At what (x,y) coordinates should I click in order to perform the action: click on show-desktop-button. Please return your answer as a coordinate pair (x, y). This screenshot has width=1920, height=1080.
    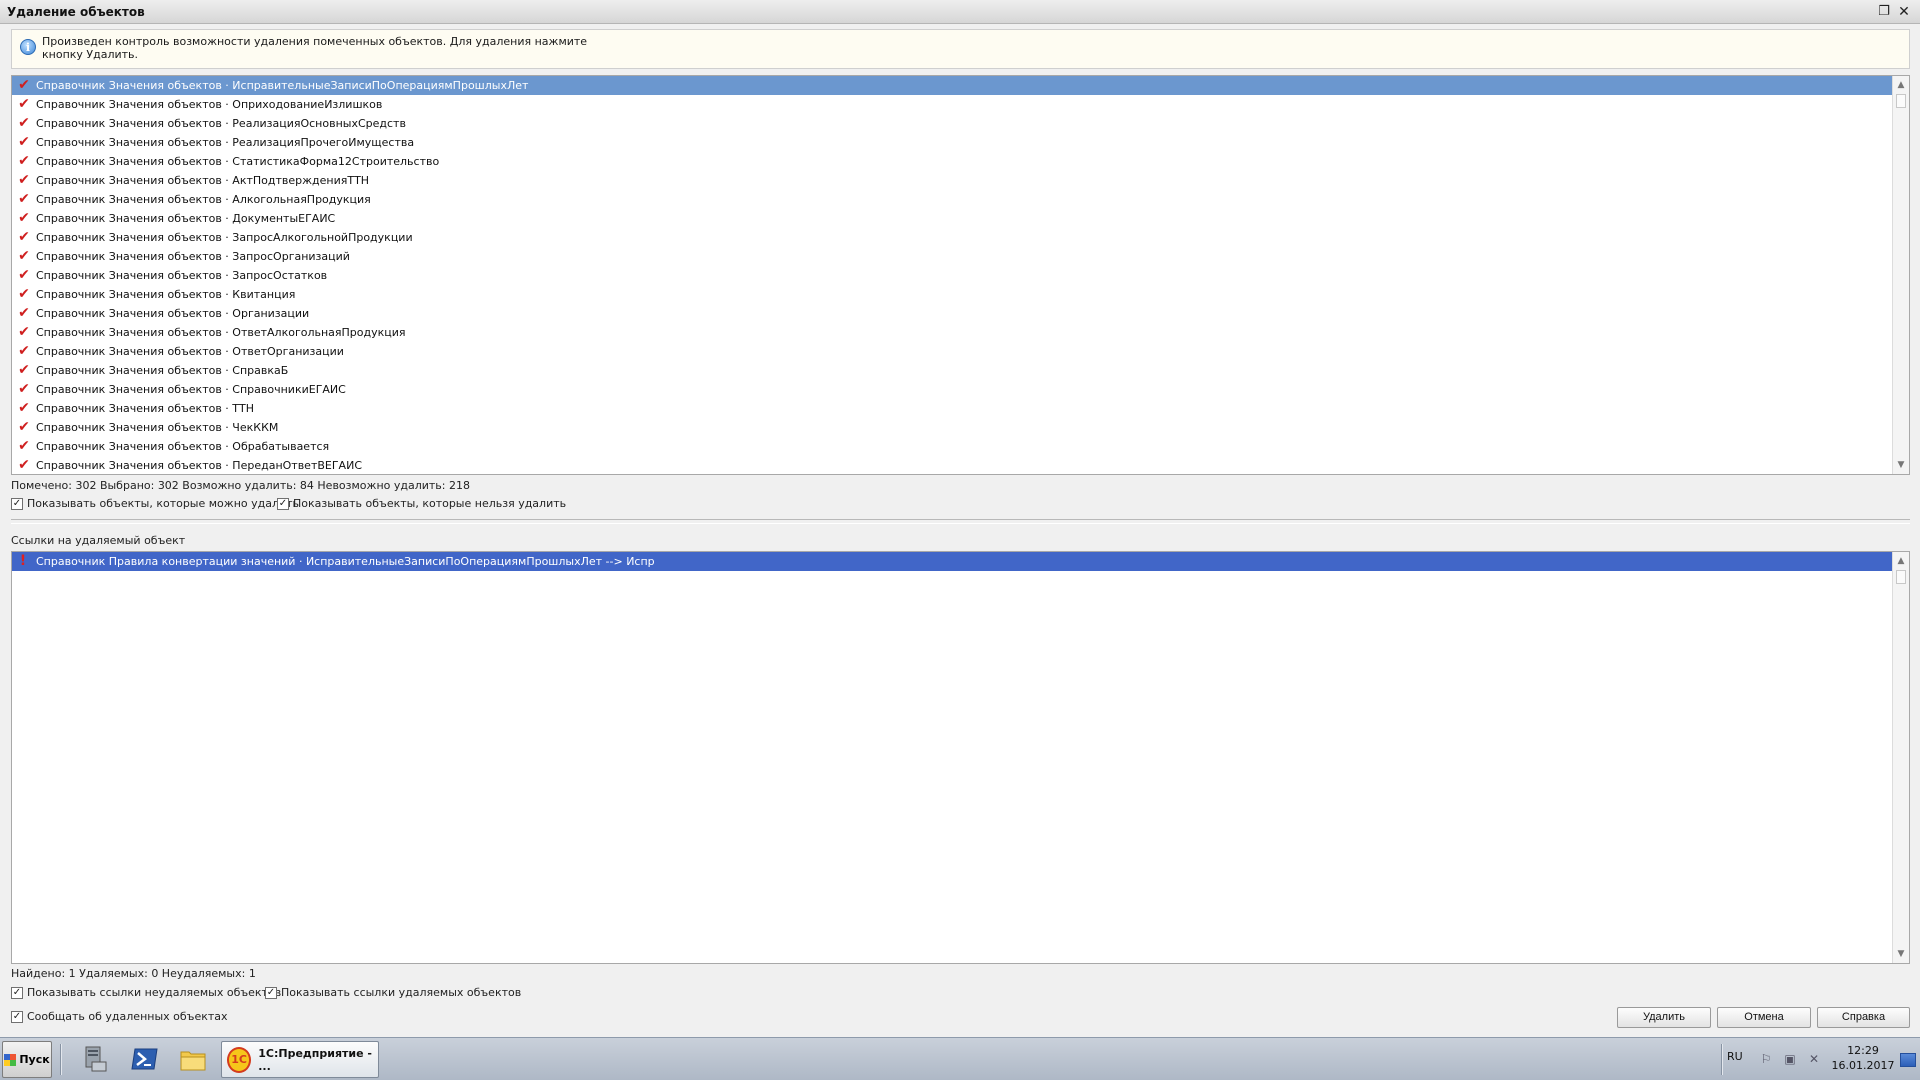
    Looking at the image, I should click on (1908, 1060).